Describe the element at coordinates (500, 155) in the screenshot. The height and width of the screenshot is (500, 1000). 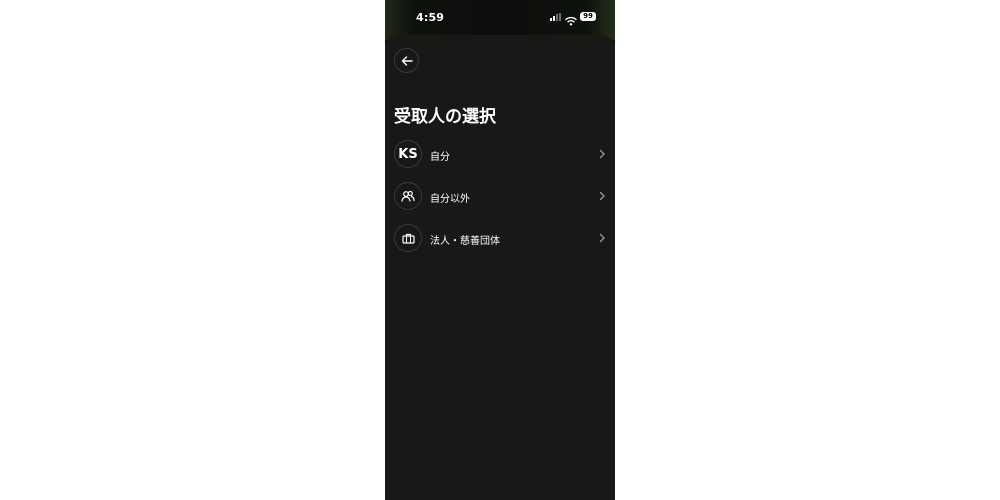
I see `option-self: KS 自分` at that location.